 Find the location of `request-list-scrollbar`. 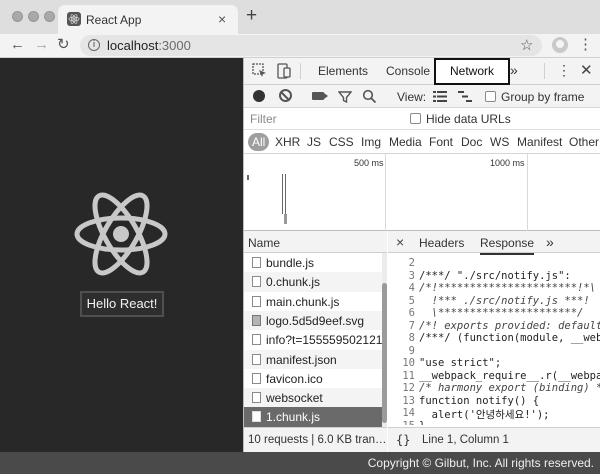

request-list-scrollbar is located at coordinates (384, 340).